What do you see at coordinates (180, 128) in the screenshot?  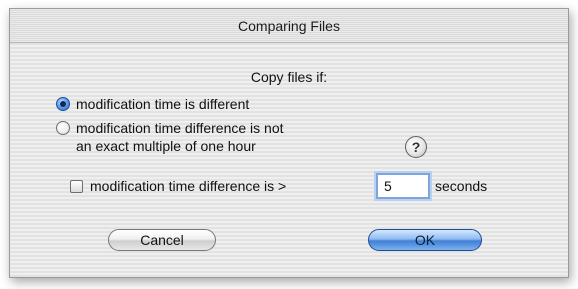 I see `radio-not-hour-multiple-label-line1: modification time difference is not` at bounding box center [180, 128].